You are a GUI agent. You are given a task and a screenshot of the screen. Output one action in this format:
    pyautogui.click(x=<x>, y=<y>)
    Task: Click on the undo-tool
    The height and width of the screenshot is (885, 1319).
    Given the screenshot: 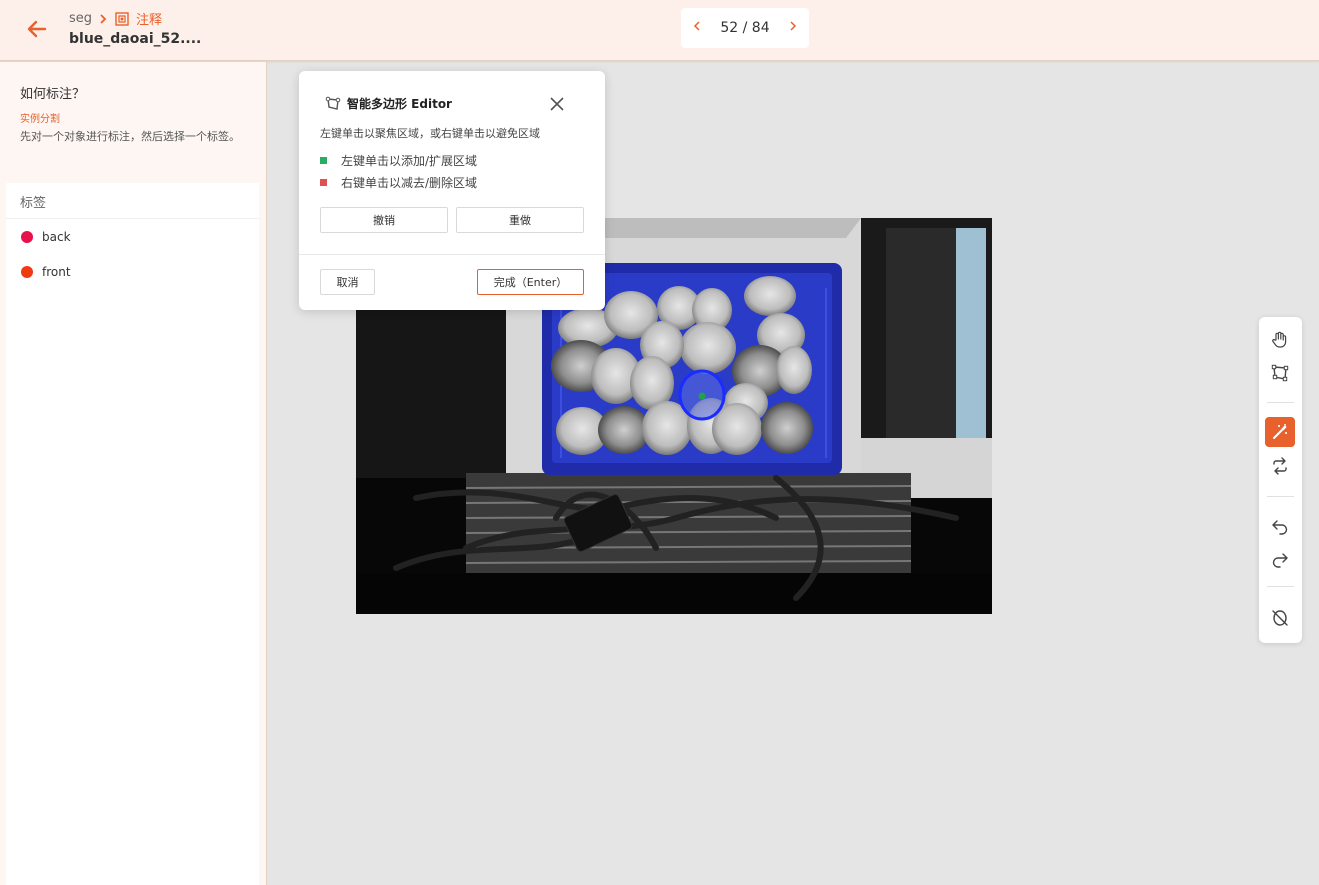 What is the action you would take?
    pyautogui.click(x=1280, y=526)
    